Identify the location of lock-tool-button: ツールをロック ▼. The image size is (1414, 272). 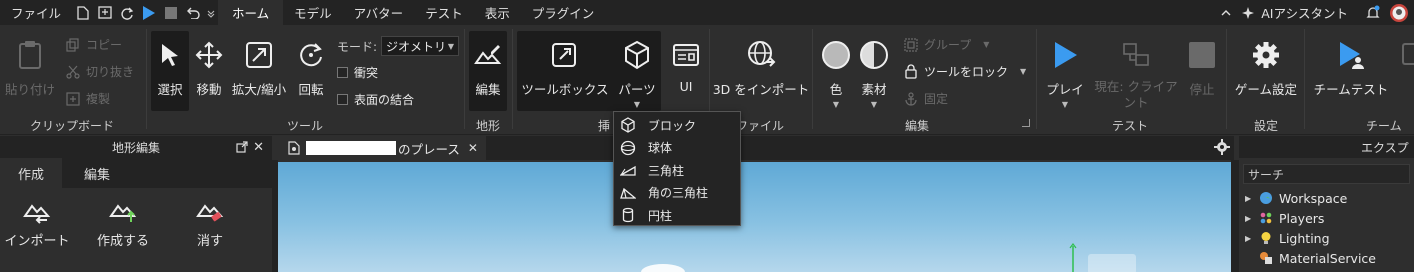
(965, 71).